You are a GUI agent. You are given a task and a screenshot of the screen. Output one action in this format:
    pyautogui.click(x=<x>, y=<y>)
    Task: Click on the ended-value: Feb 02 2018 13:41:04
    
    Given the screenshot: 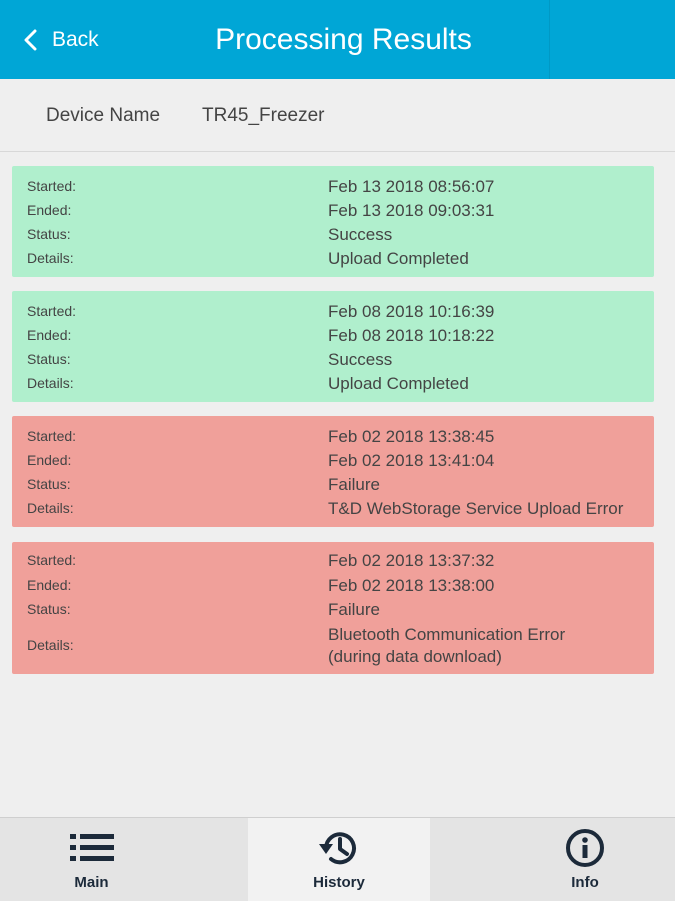 What is the action you would take?
    pyautogui.click(x=411, y=460)
    